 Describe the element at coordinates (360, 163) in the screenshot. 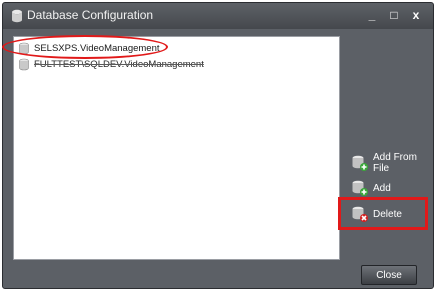

I see `add-from-file-icon` at that location.